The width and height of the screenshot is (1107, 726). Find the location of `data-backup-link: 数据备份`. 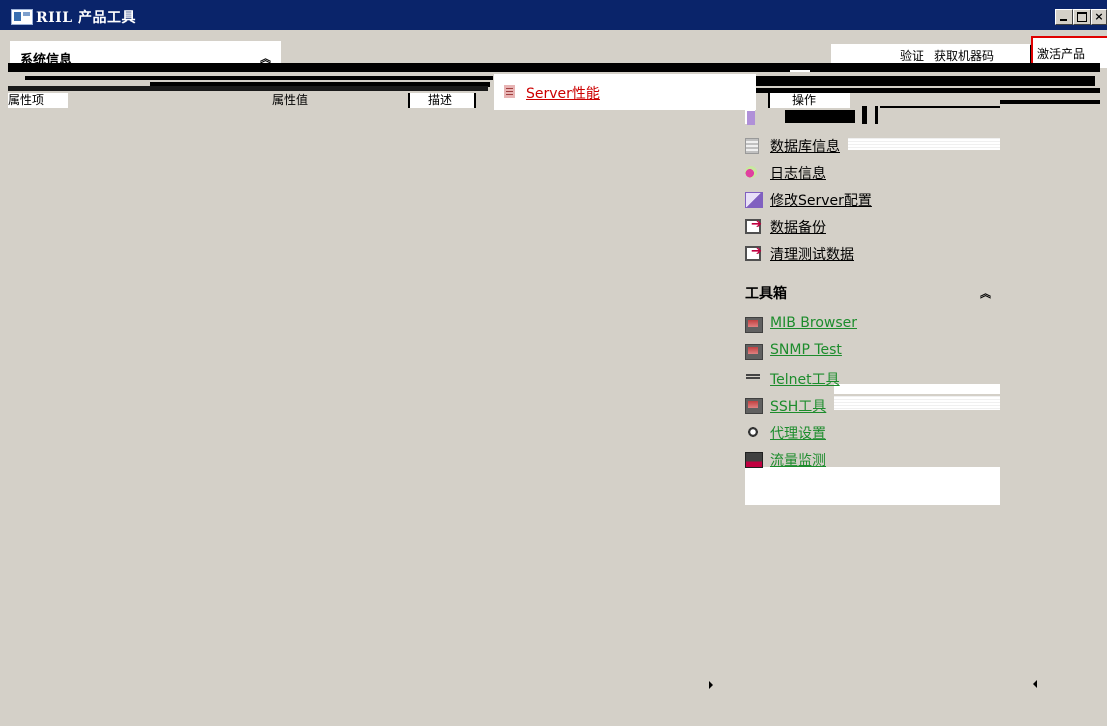

data-backup-link: 数据备份 is located at coordinates (798, 227).